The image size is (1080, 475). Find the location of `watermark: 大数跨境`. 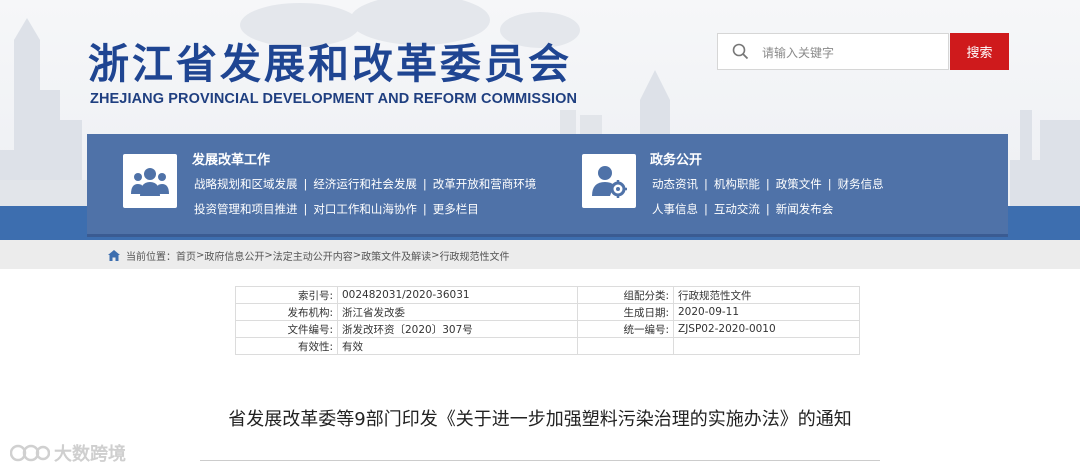

watermark: 大数跨境 is located at coordinates (68, 453).